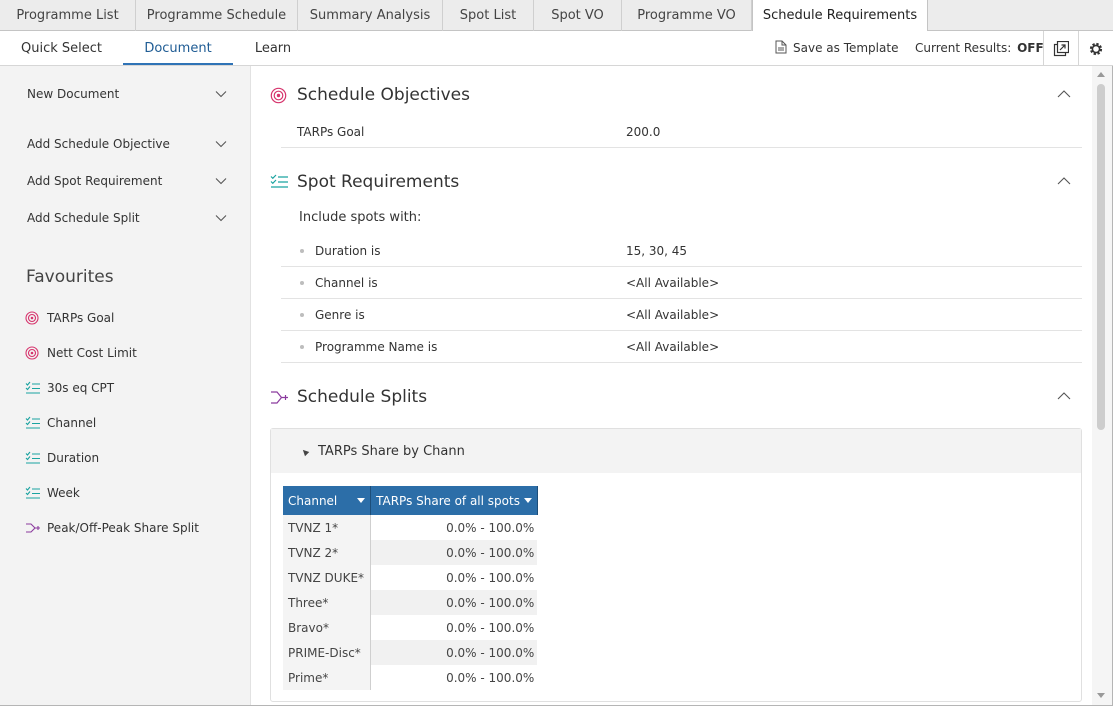 The image size is (1113, 706). What do you see at coordinates (123, 528) in the screenshot?
I see `favourite-label: Peak/Off-Peak Share Split` at bounding box center [123, 528].